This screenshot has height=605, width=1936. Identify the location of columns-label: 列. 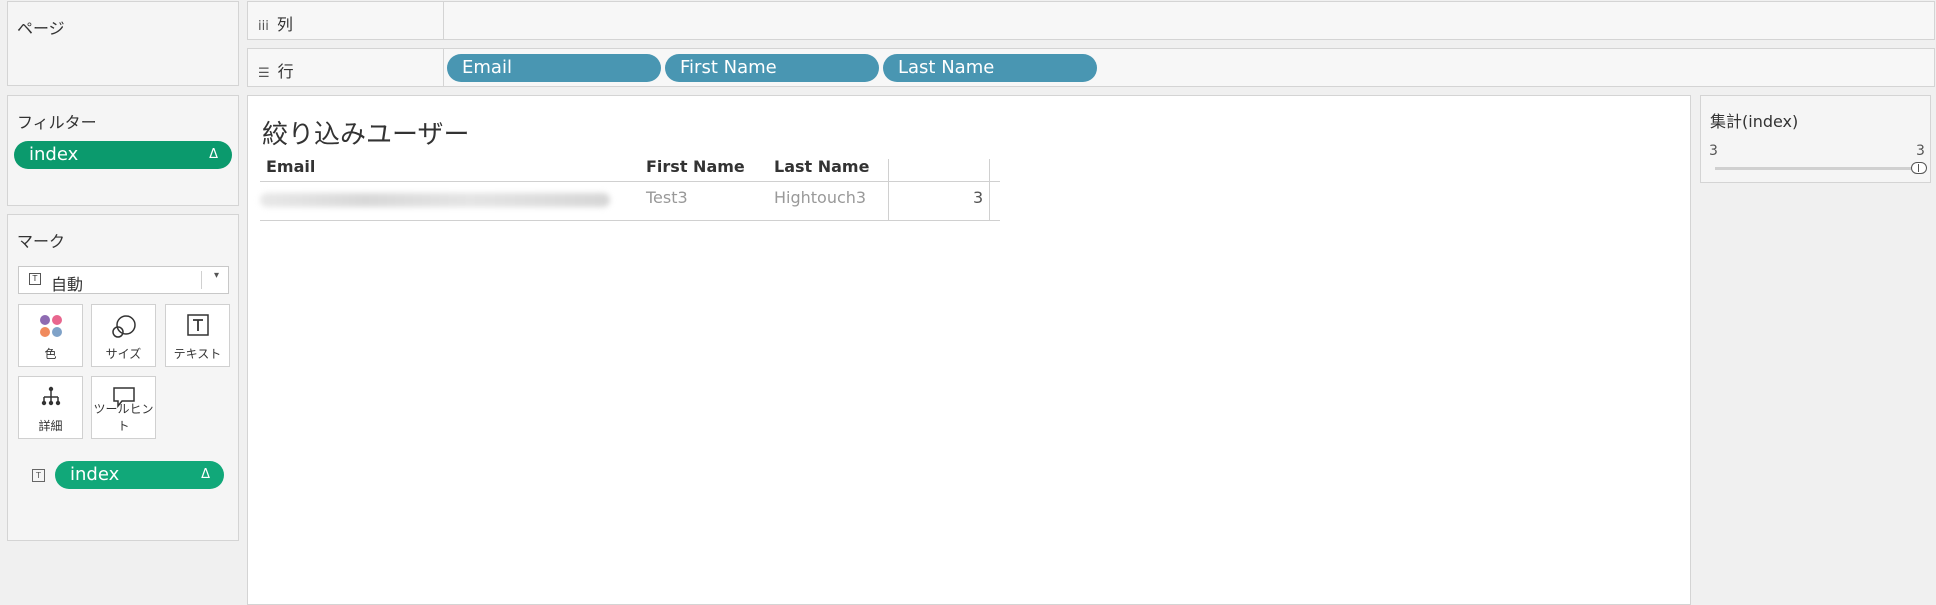
(284, 24).